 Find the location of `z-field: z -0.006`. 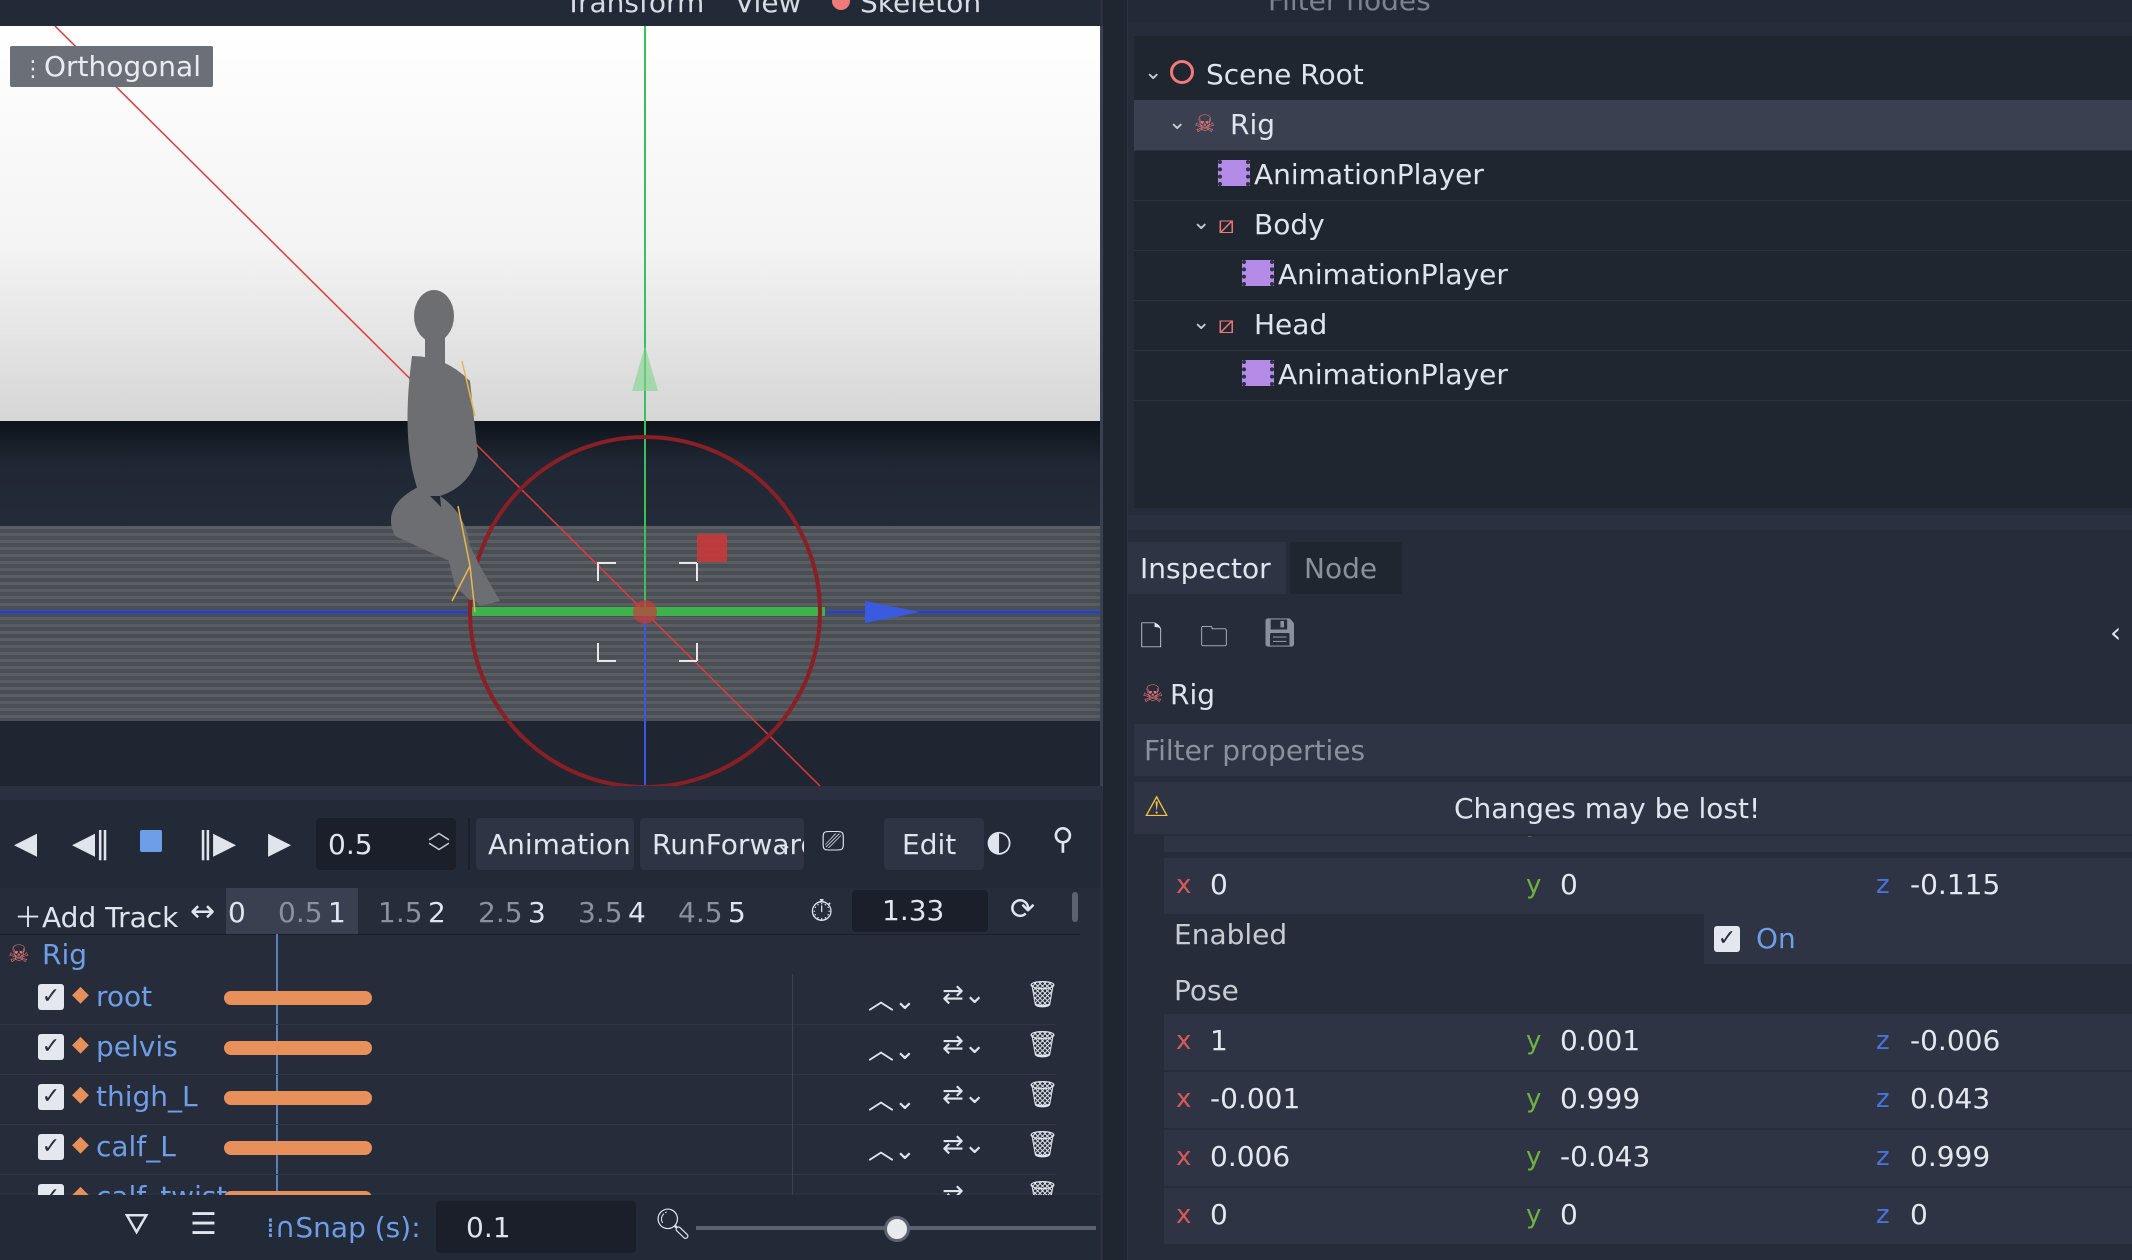

z-field: z -0.006 is located at coordinates (1998, 1042).